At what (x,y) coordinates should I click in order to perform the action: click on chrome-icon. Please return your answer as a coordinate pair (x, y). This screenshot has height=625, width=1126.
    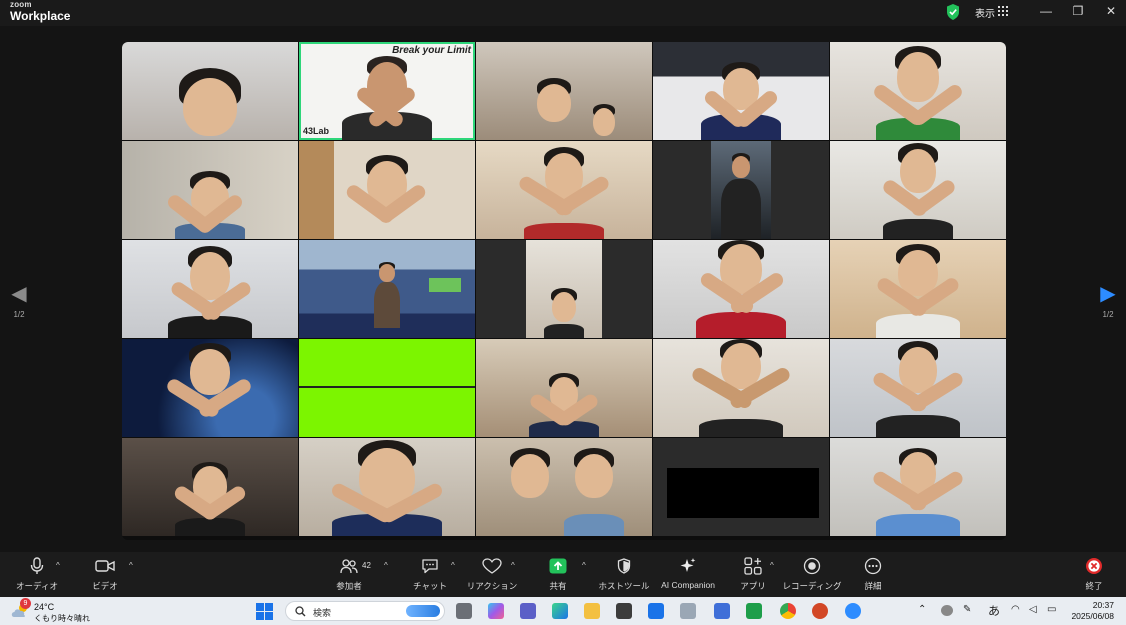
    Looking at the image, I should click on (788, 611).